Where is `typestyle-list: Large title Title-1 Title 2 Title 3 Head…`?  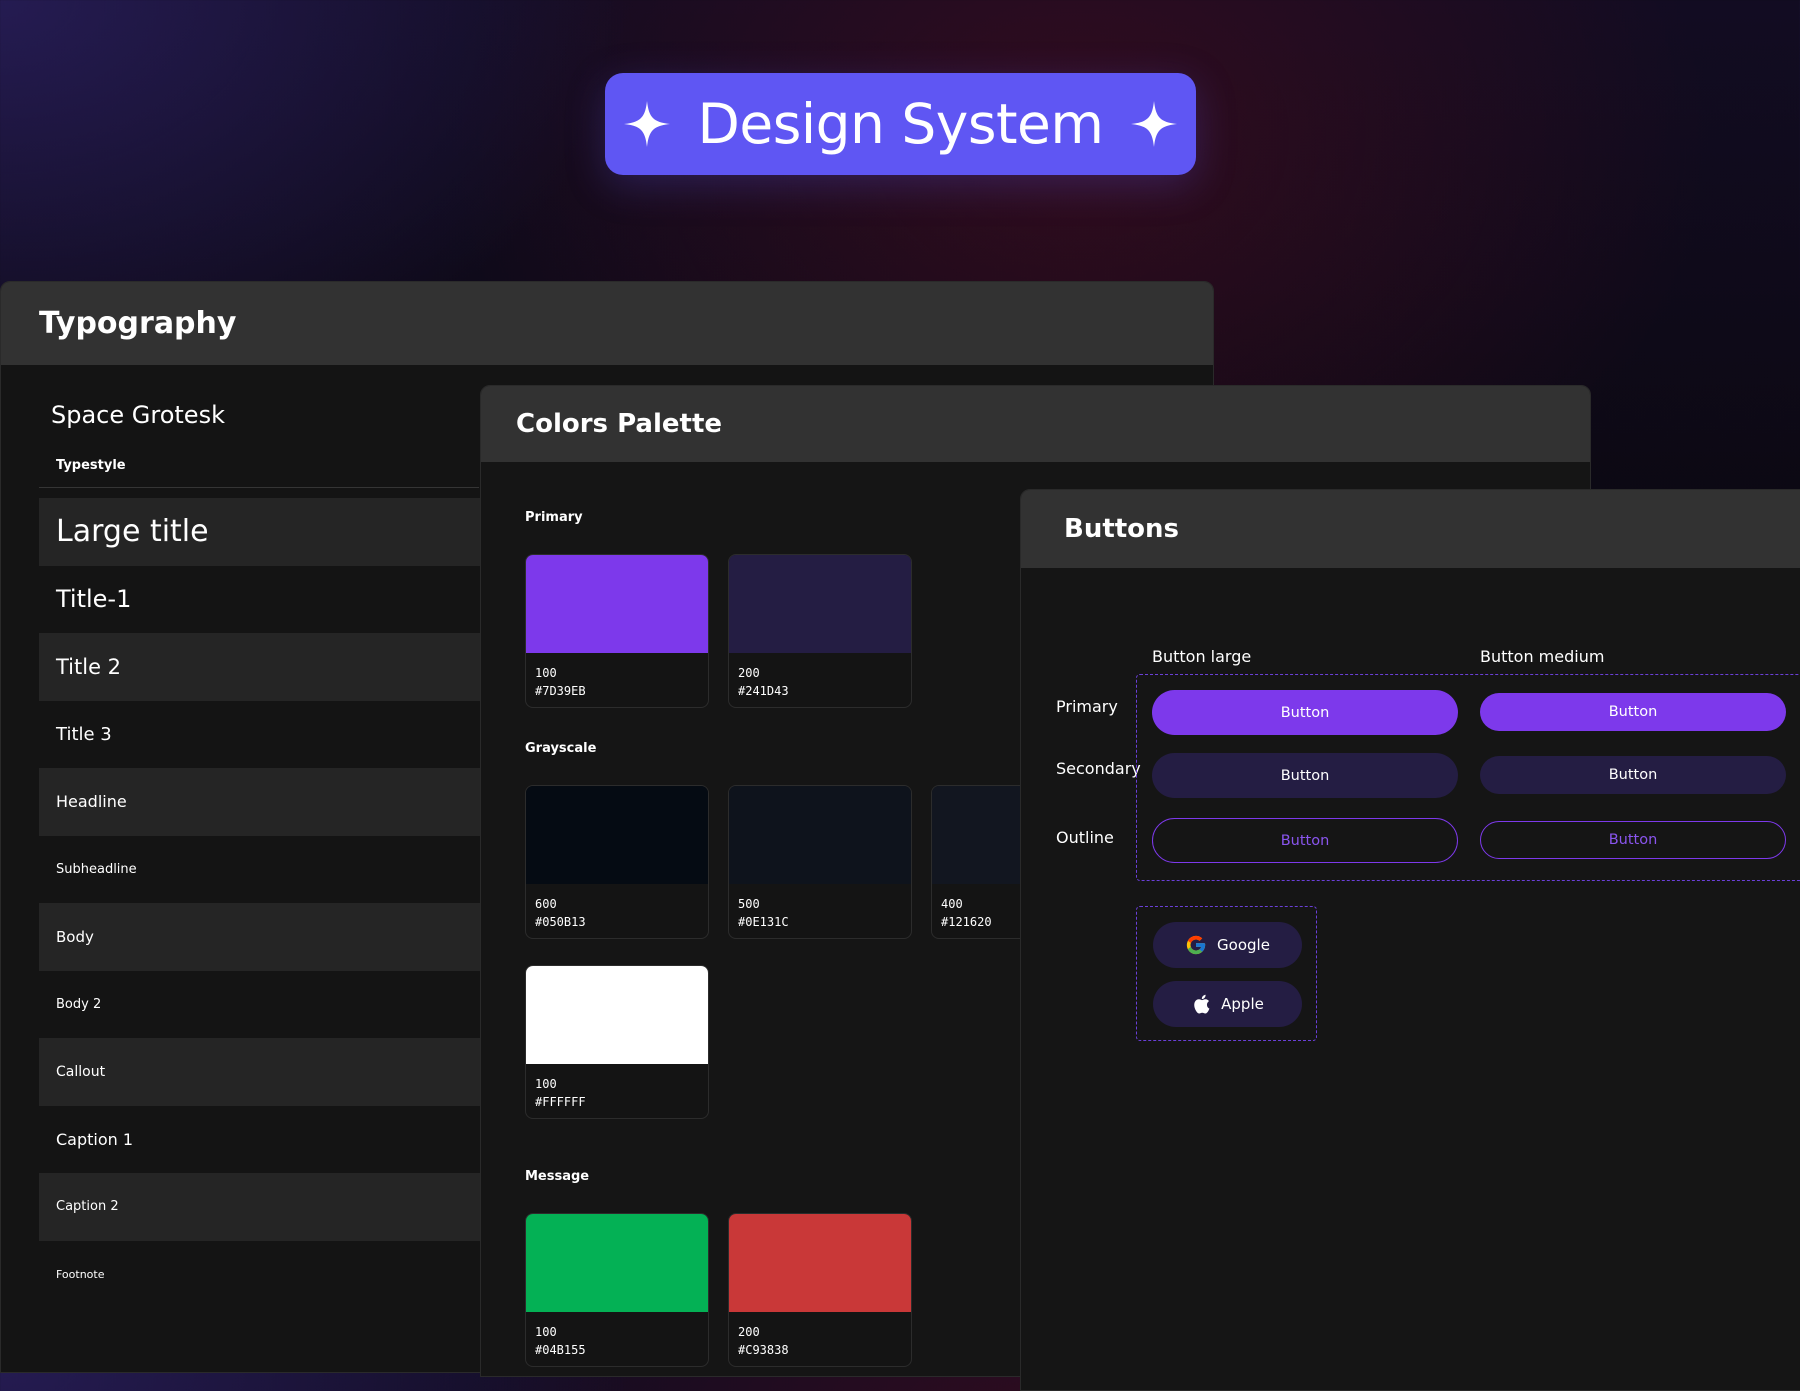
typestyle-list: Large title Title-1 Title 2 Title 3 Head… is located at coordinates (260, 903).